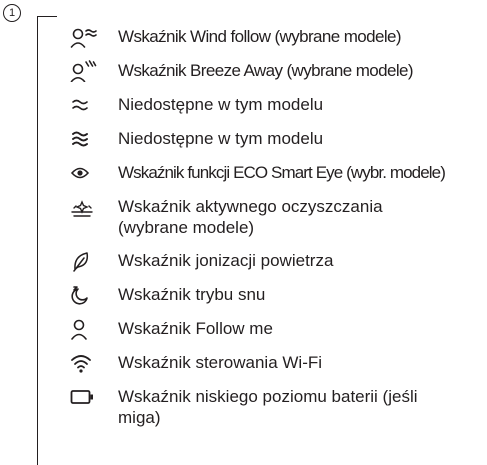 This screenshot has height=465, width=487. What do you see at coordinates (192, 294) in the screenshot?
I see `legend-text: Wskaźnik trybu snu` at bounding box center [192, 294].